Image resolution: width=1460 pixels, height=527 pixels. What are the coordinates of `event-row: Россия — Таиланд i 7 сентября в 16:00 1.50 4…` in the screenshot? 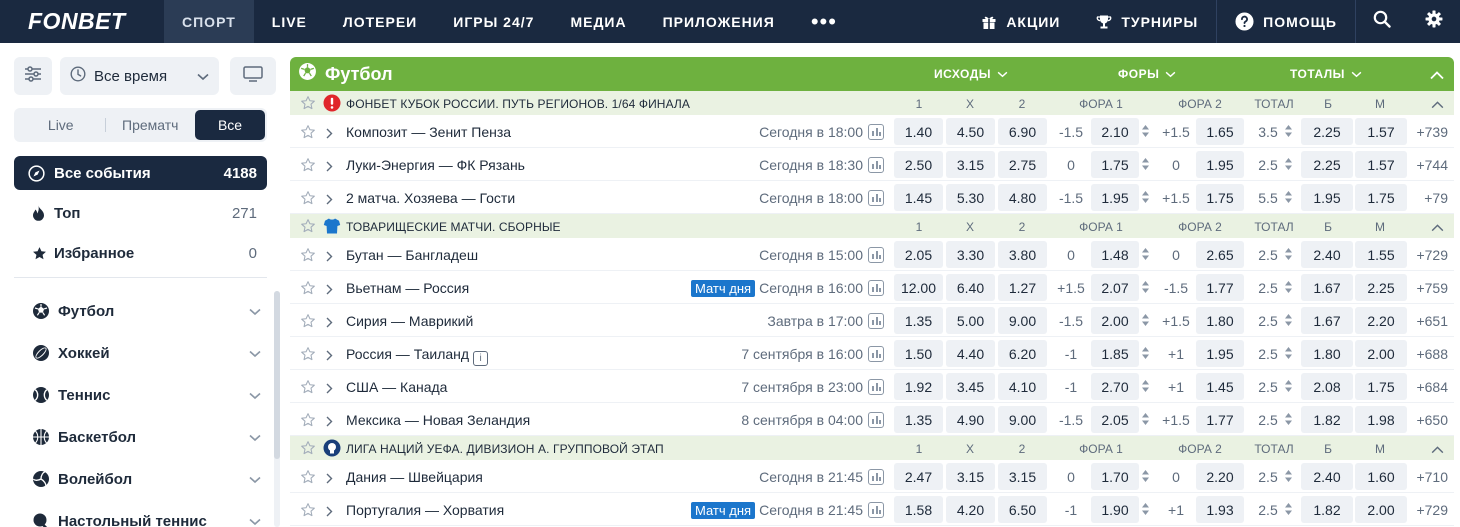 It's located at (872, 353).